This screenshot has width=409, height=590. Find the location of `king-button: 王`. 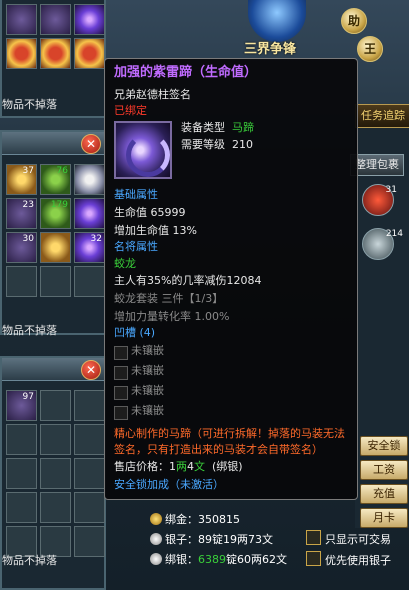

king-button: 王 is located at coordinates (370, 49).